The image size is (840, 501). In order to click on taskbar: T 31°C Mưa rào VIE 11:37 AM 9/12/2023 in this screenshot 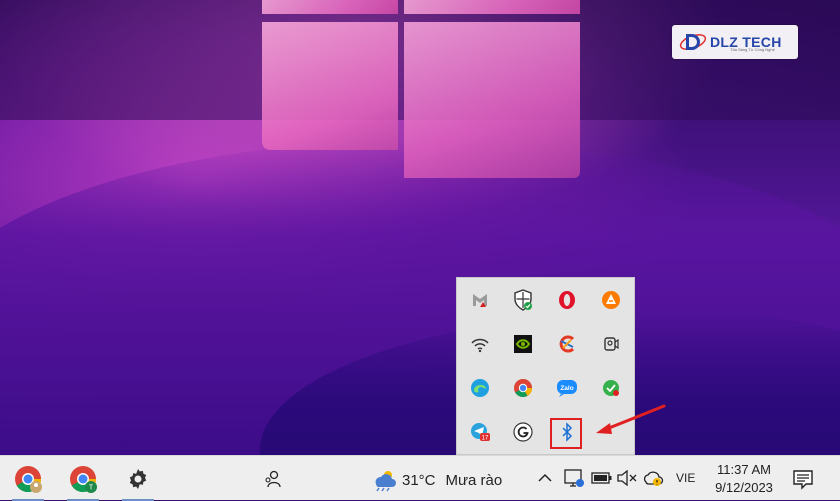, I will do `click(420, 478)`.